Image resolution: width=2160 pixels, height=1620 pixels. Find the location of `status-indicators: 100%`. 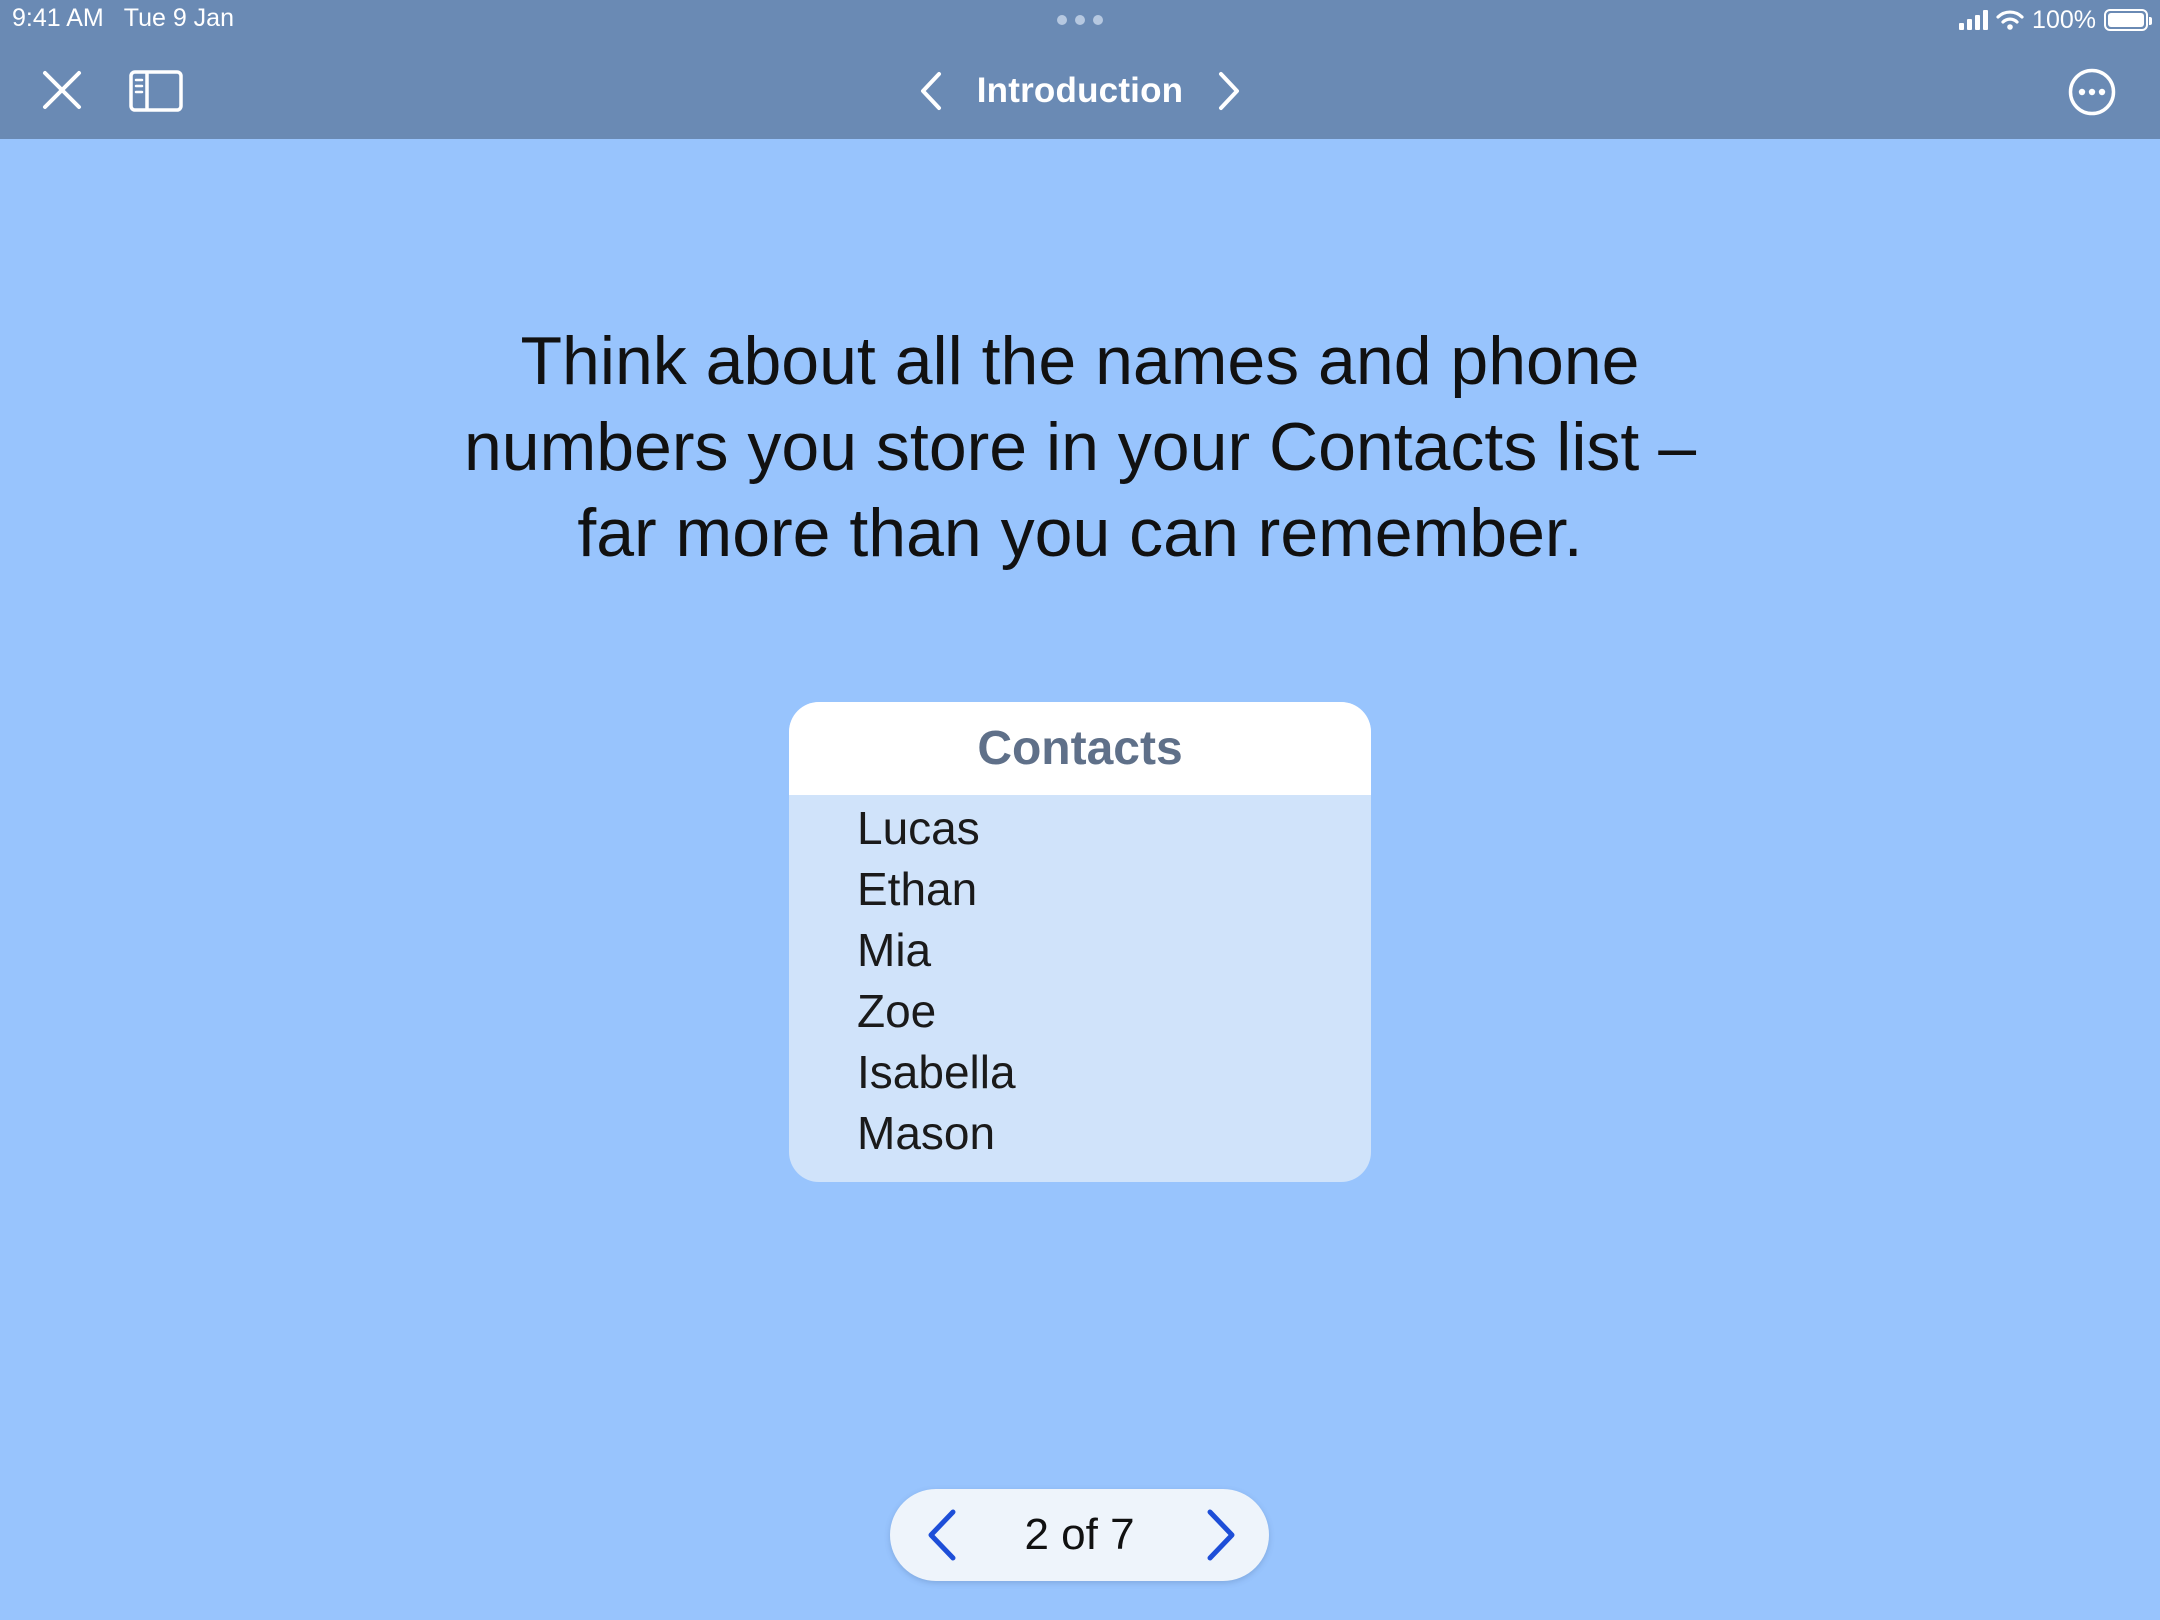

status-indicators: 100% is located at coordinates (2055, 20).